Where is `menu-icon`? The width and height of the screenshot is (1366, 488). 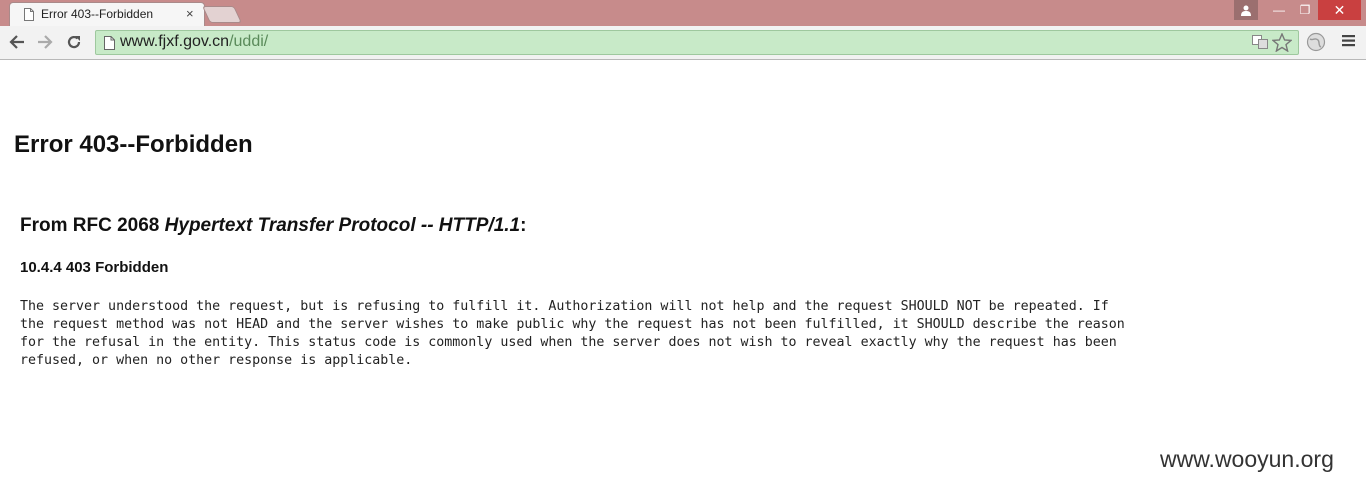 menu-icon is located at coordinates (1349, 41).